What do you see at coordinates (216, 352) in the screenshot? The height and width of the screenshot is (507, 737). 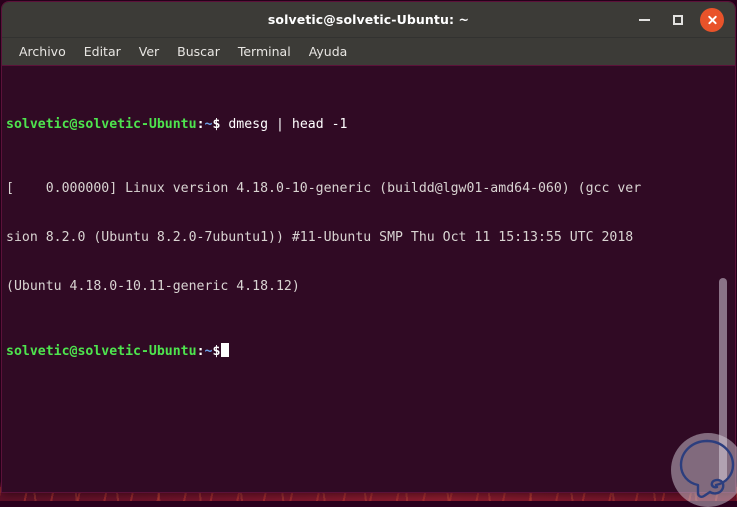 I see `prompt-sigil-active: $` at bounding box center [216, 352].